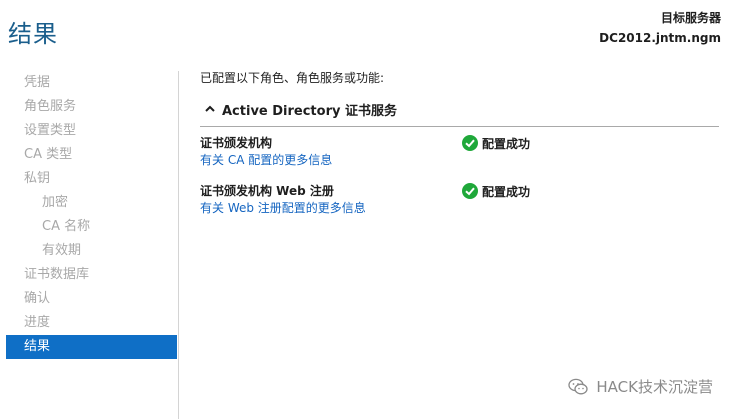  What do you see at coordinates (654, 387) in the screenshot?
I see `watermark-text: HACK技术沉淀营` at bounding box center [654, 387].